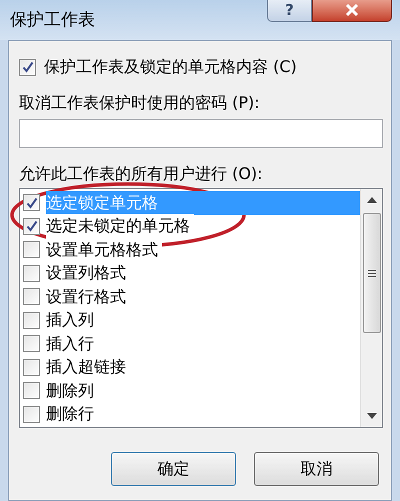  I want to click on protect-label: 保护工作表及锁定的单元格内容 (C), so click(170, 67).